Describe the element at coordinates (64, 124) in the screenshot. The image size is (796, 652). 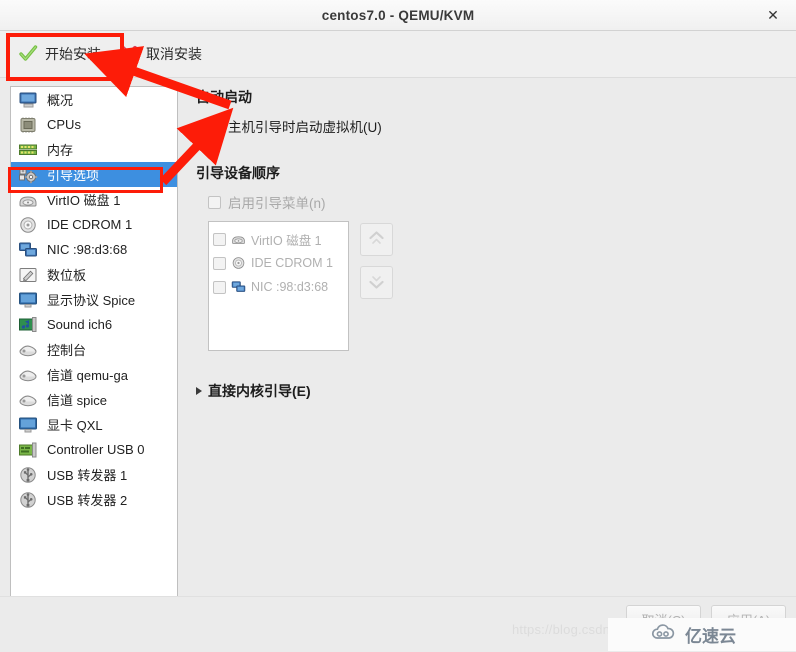
I see `hardware-item-label: CPUs` at that location.